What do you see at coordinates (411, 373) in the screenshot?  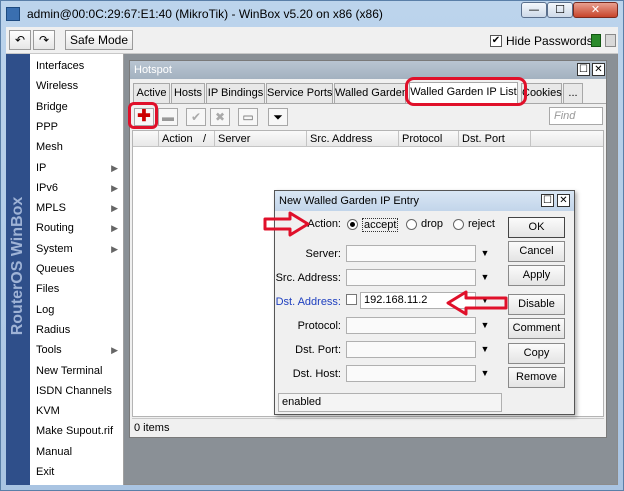 I see `dst-host-field` at bounding box center [411, 373].